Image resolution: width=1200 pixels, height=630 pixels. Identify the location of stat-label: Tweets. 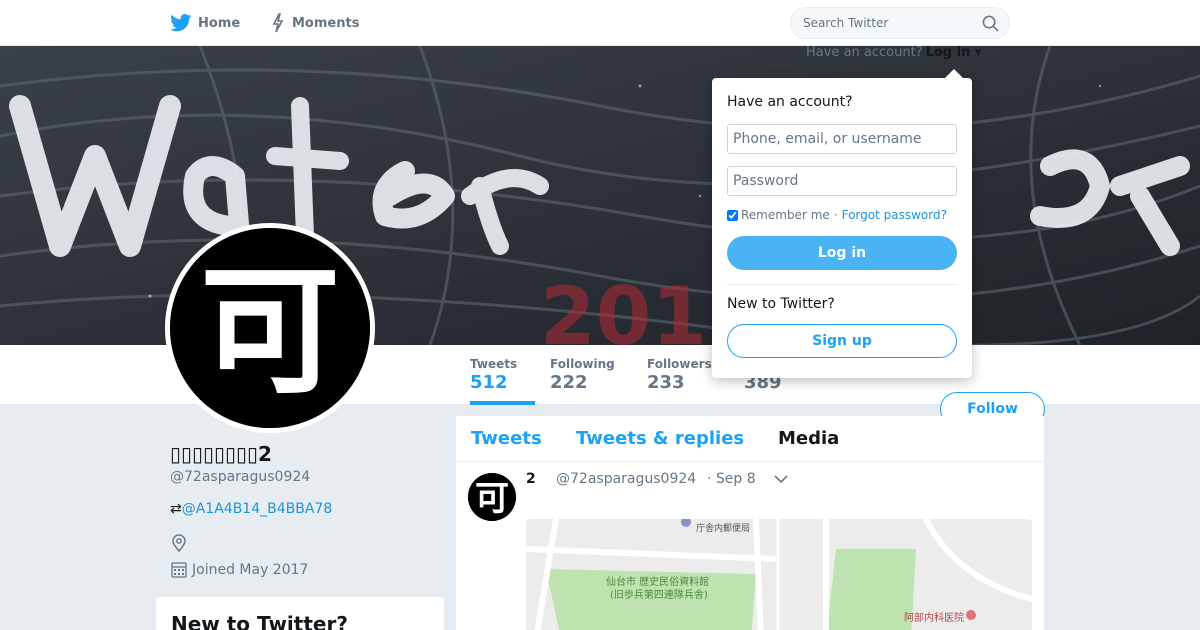
(494, 364).